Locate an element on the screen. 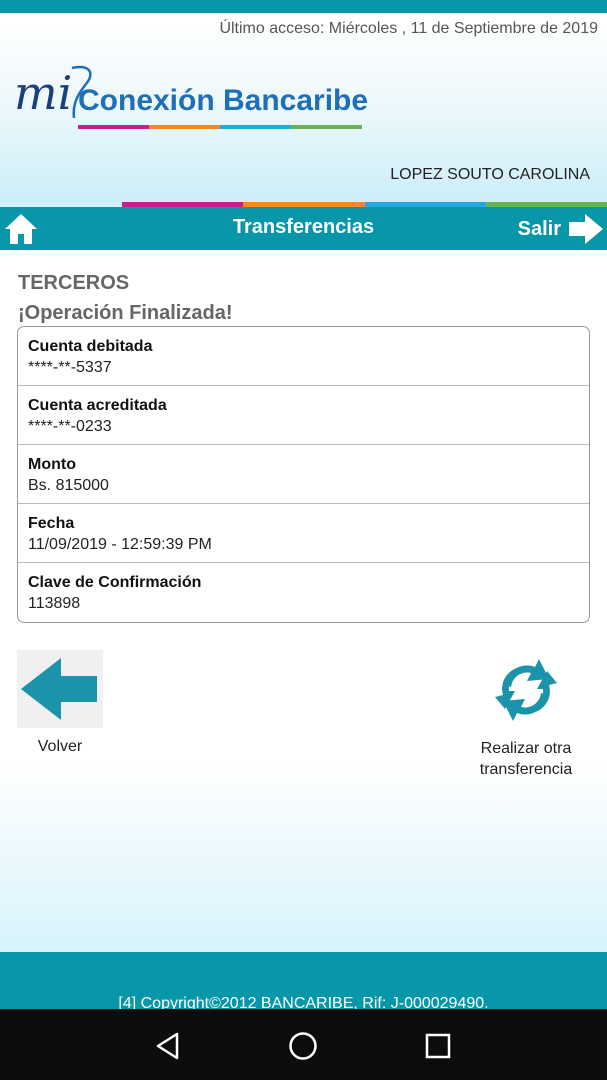  new-transfer-label: Realizar otra transferencia is located at coordinates (526, 759).